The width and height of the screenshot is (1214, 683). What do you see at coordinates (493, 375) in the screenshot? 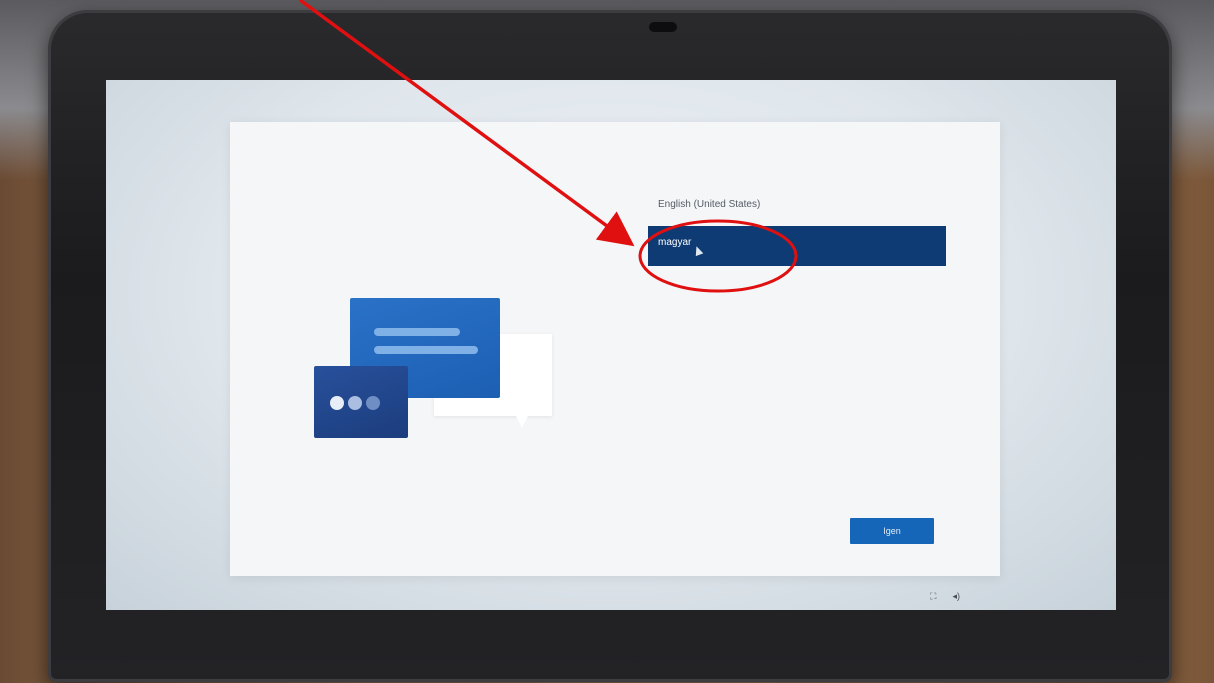
I see `chat-bubble-white` at bounding box center [493, 375].